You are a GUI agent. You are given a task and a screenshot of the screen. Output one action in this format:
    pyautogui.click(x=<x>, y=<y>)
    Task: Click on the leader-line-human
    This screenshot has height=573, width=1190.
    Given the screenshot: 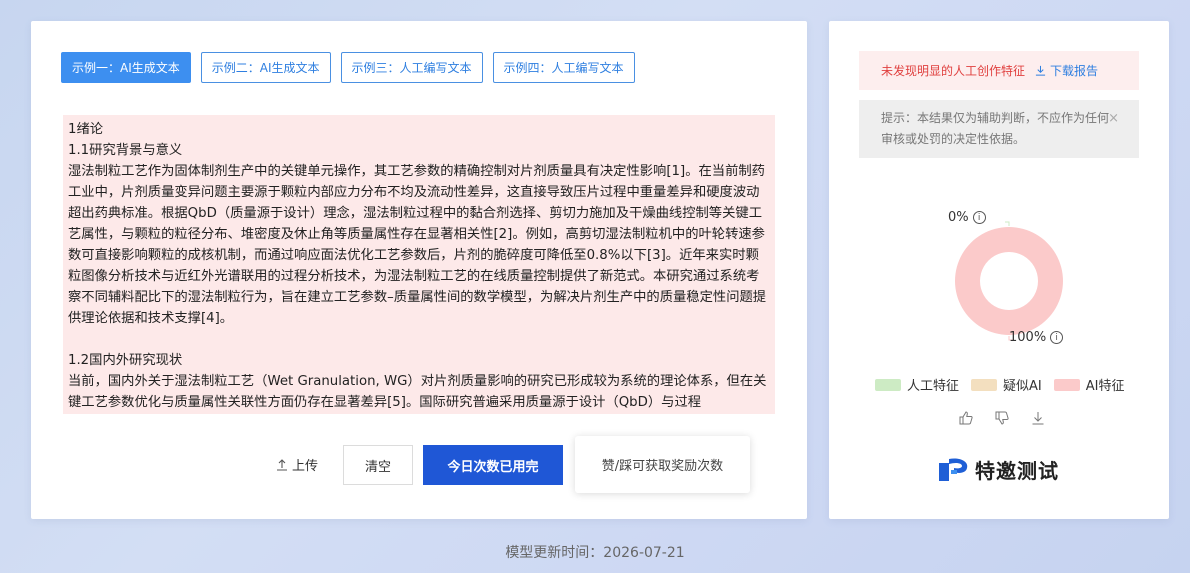 What is the action you would take?
    pyautogui.click(x=1007, y=223)
    